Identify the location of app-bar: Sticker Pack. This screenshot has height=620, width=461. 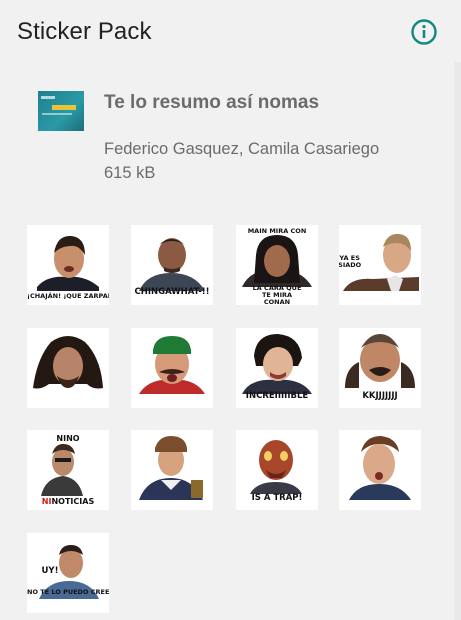
(230, 31).